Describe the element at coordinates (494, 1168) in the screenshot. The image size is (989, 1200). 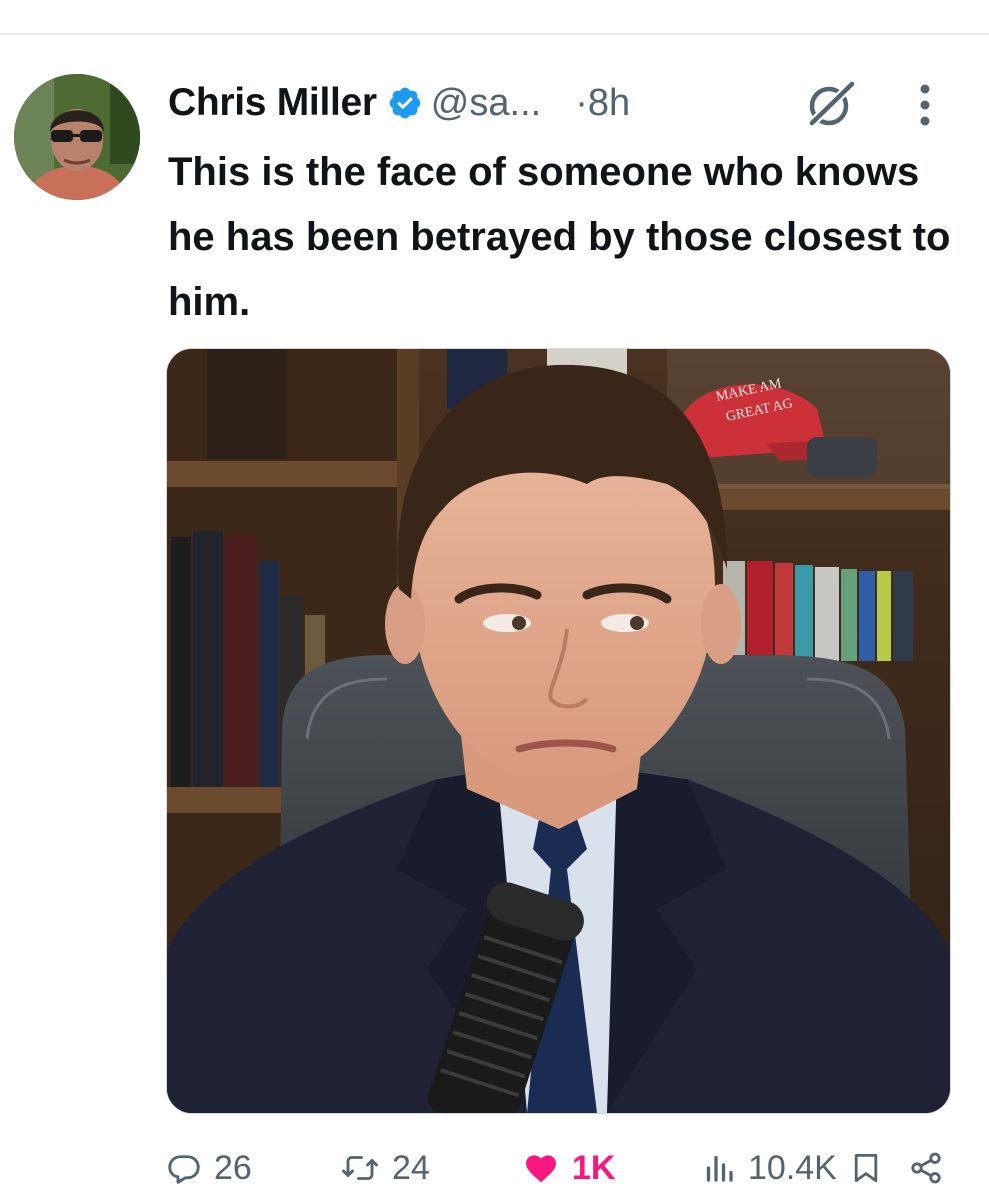
I see `tweet-actions: 26 24 1K 10.4K` at that location.